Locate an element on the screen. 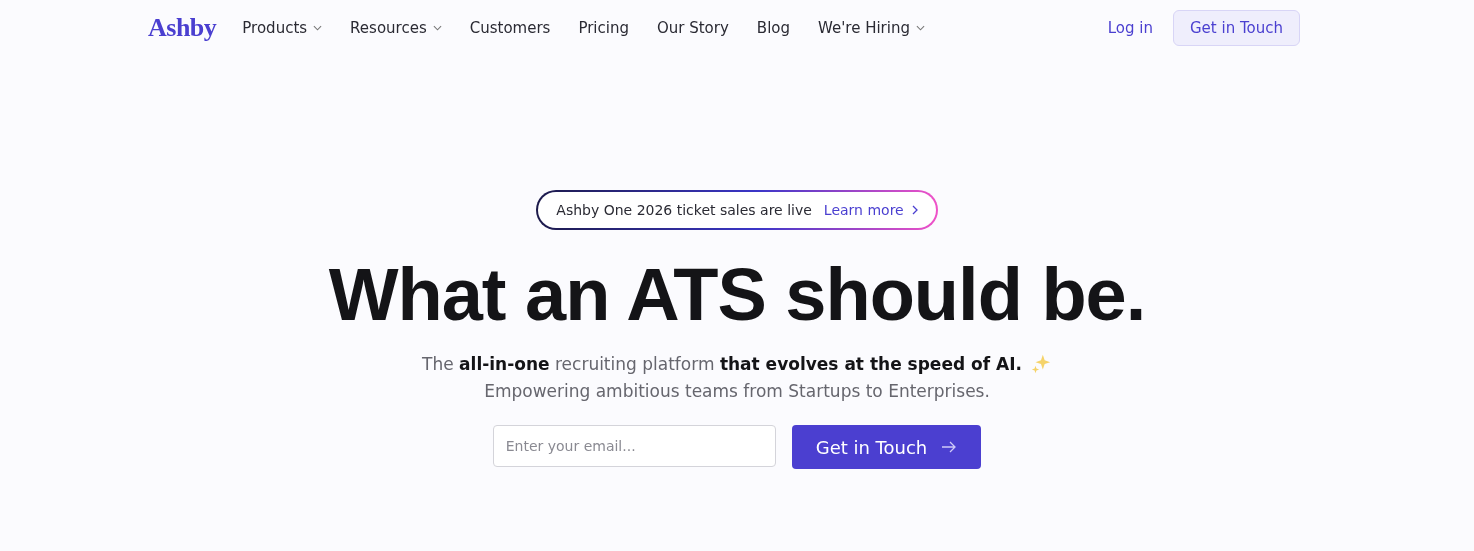 This screenshot has width=1474, height=551. nav-link: Our Story is located at coordinates (692, 28).